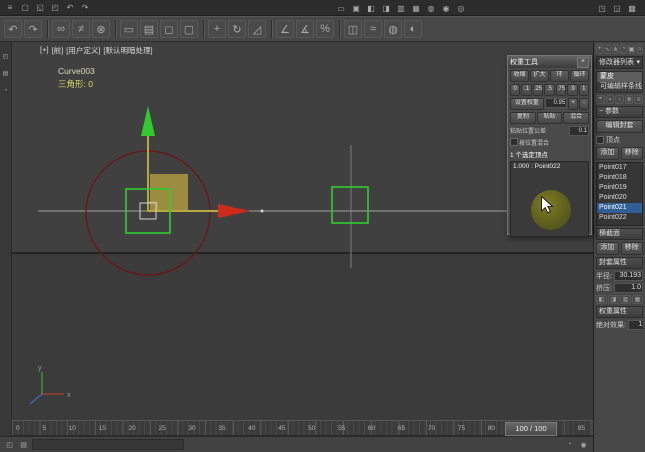 This screenshot has width=645, height=452. I want to click on viewport-layout-tab-icon-1: ◰, so click(5, 56).